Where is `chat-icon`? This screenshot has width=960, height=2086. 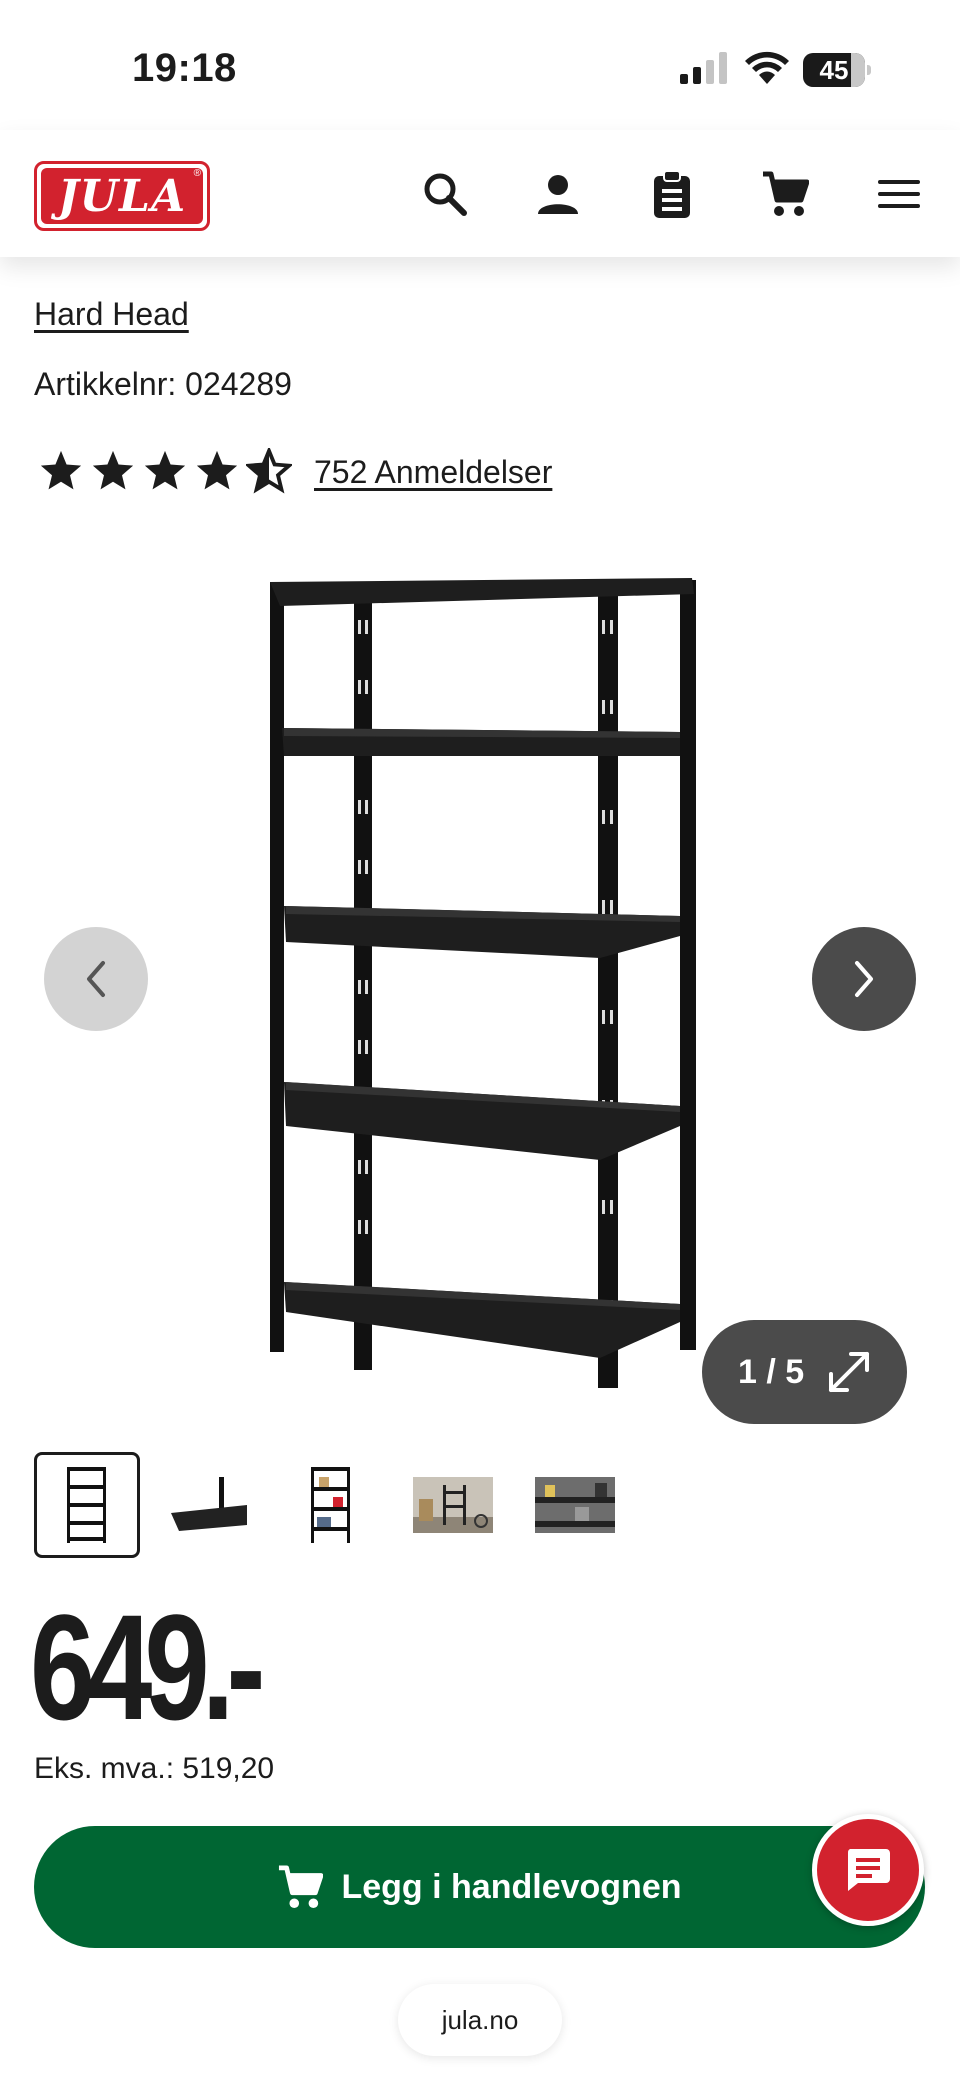
chat-icon is located at coordinates (868, 1870).